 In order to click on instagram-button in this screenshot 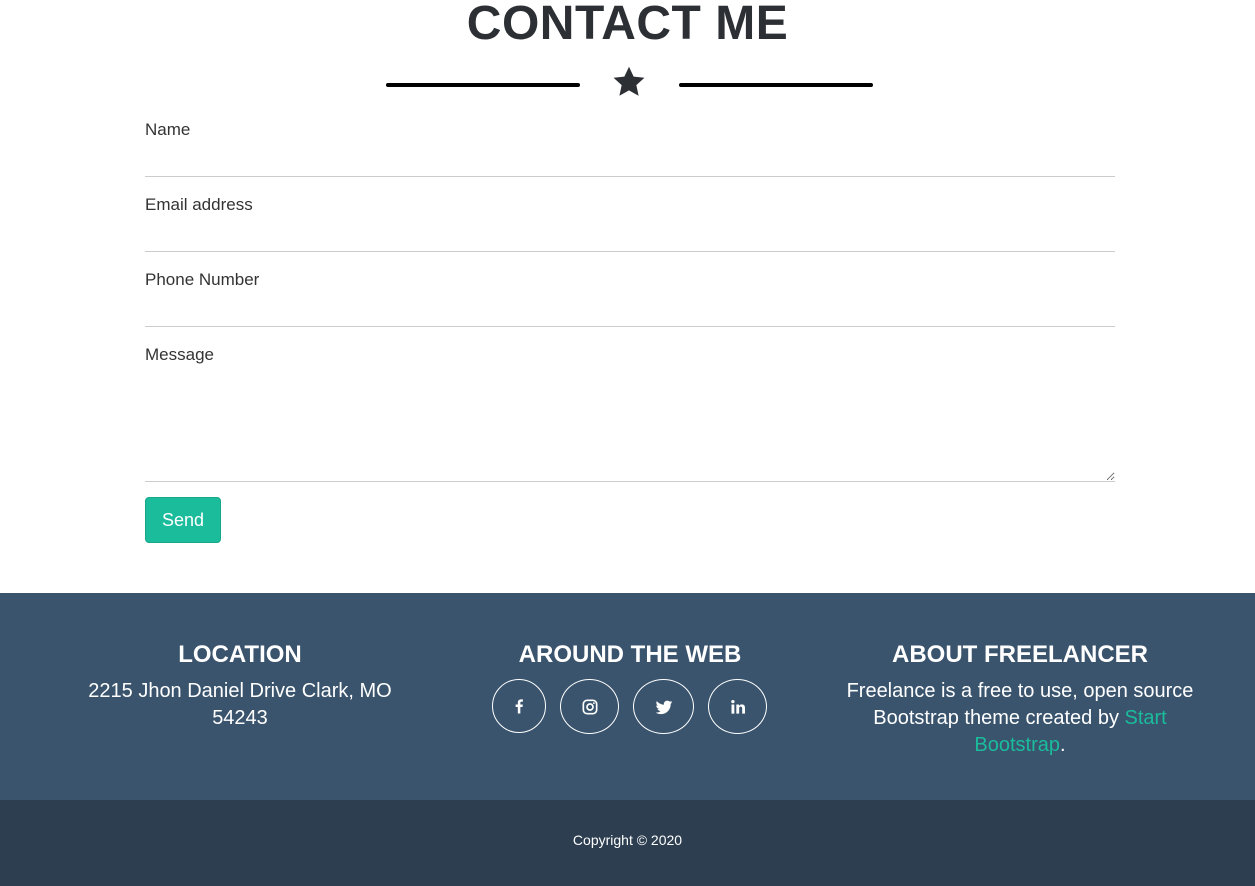, I will do `click(589, 706)`.